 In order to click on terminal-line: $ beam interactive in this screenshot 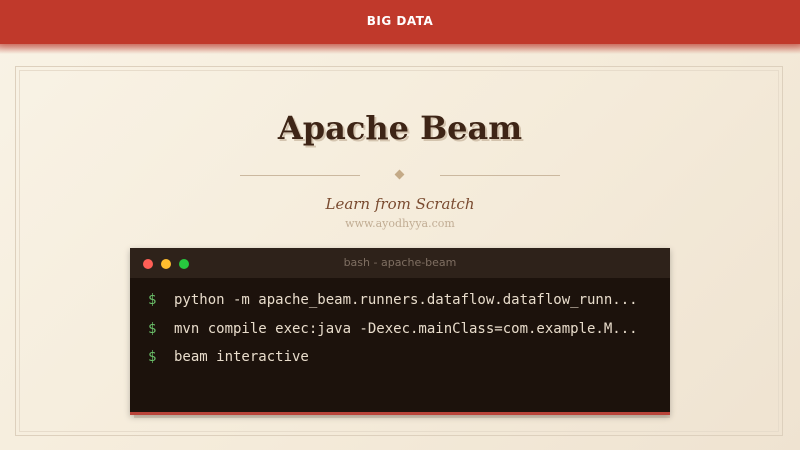, I will do `click(408, 357)`.